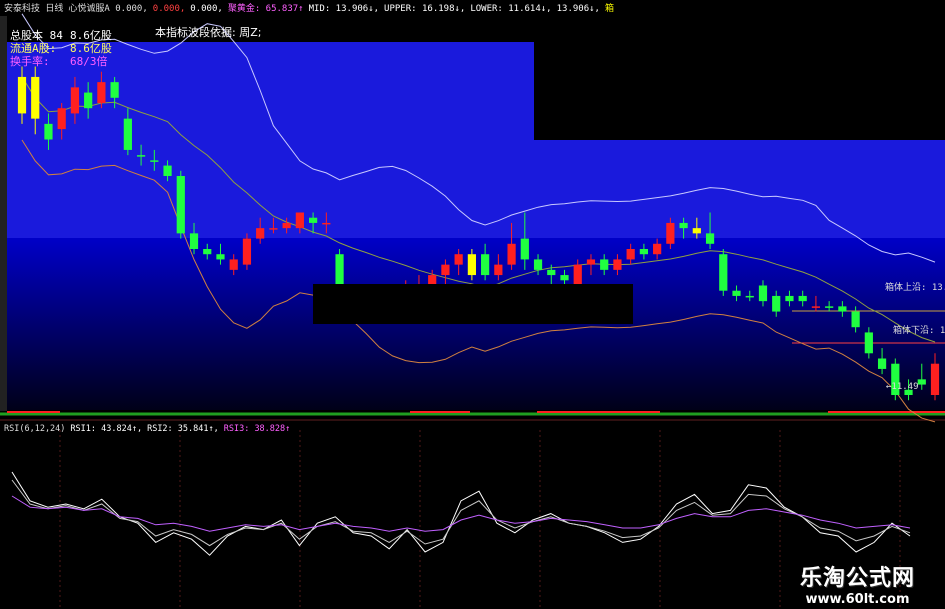 The image size is (945, 609). What do you see at coordinates (511, 9) in the screenshot?
I see `header-item-7: LOWER: 11.614↓,` at bounding box center [511, 9].